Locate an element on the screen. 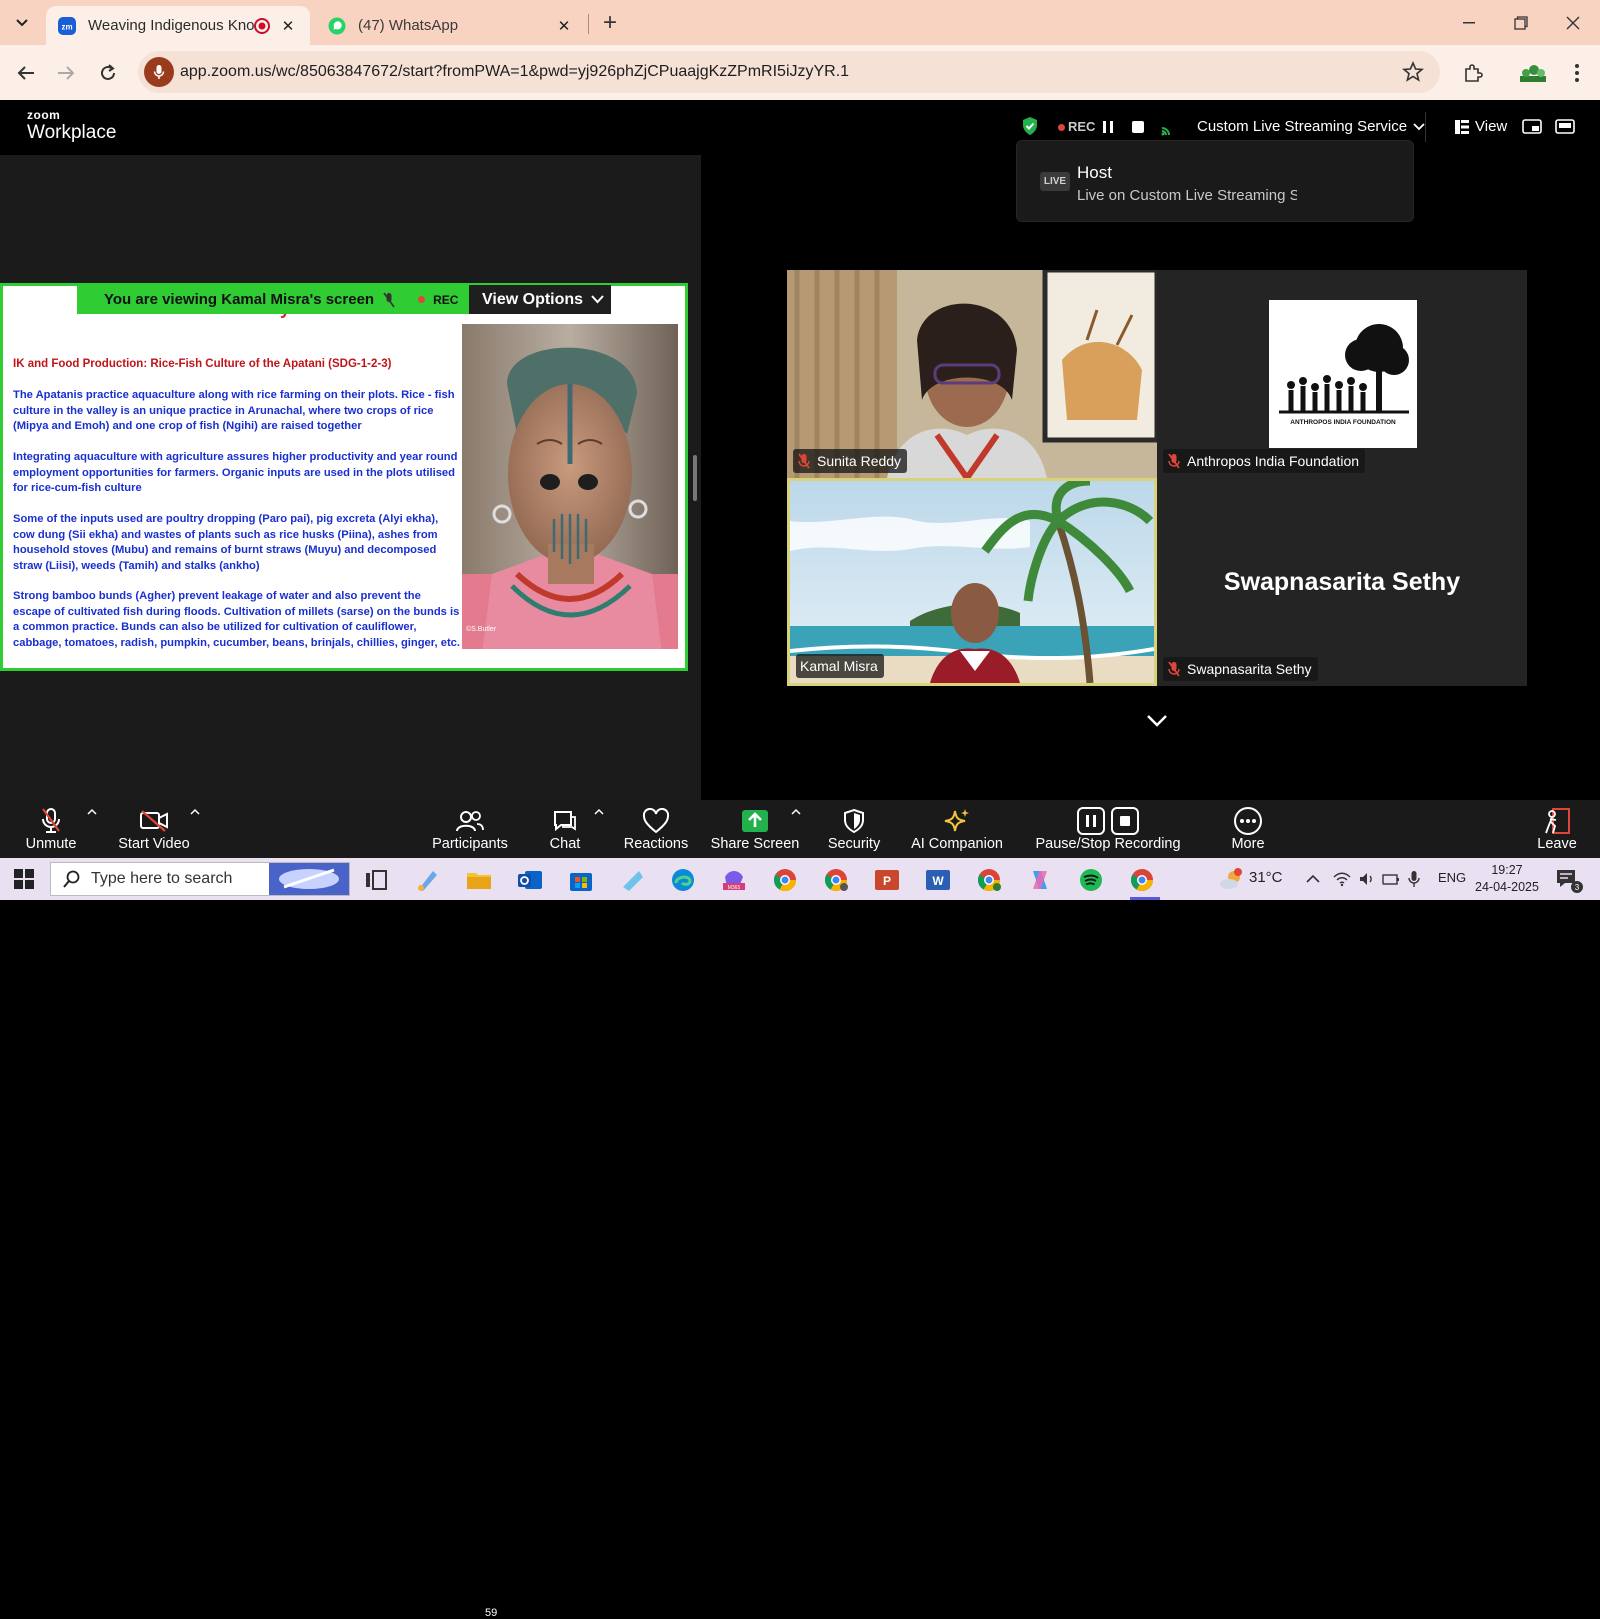 This screenshot has height=1619, width=1600. puzzle-icon is located at coordinates (1474, 73).